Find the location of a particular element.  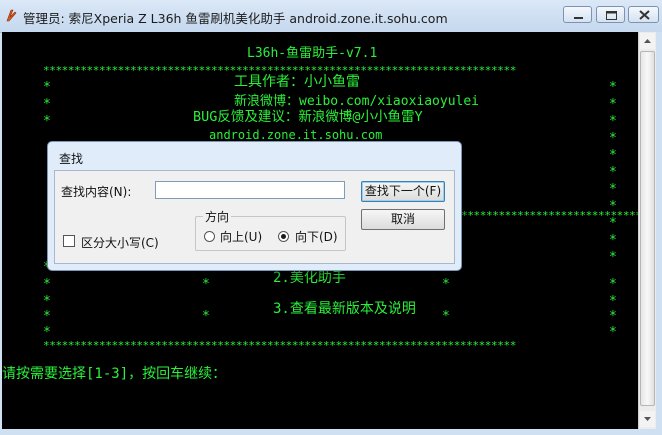

maximize-button is located at coordinates (610, 14).